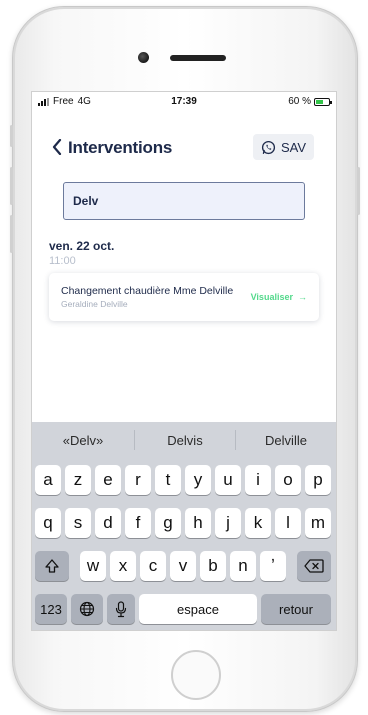 This screenshot has width=368, height=715. Describe the element at coordinates (62, 261) in the screenshot. I see `group-time: 11:00` at that location.